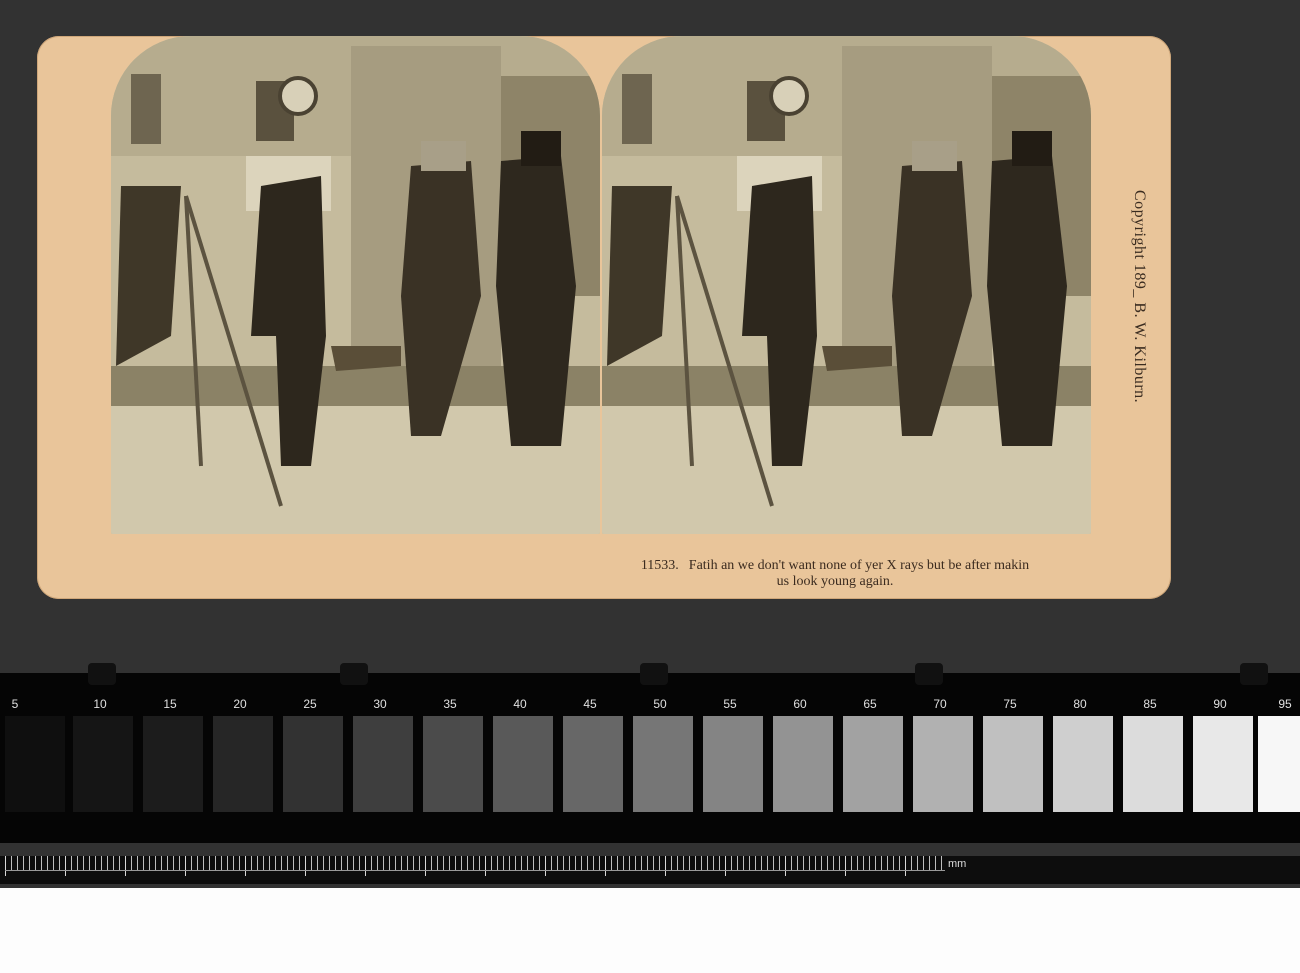  Describe the element at coordinates (475, 866) in the screenshot. I see `ruler-major-ticks` at that location.